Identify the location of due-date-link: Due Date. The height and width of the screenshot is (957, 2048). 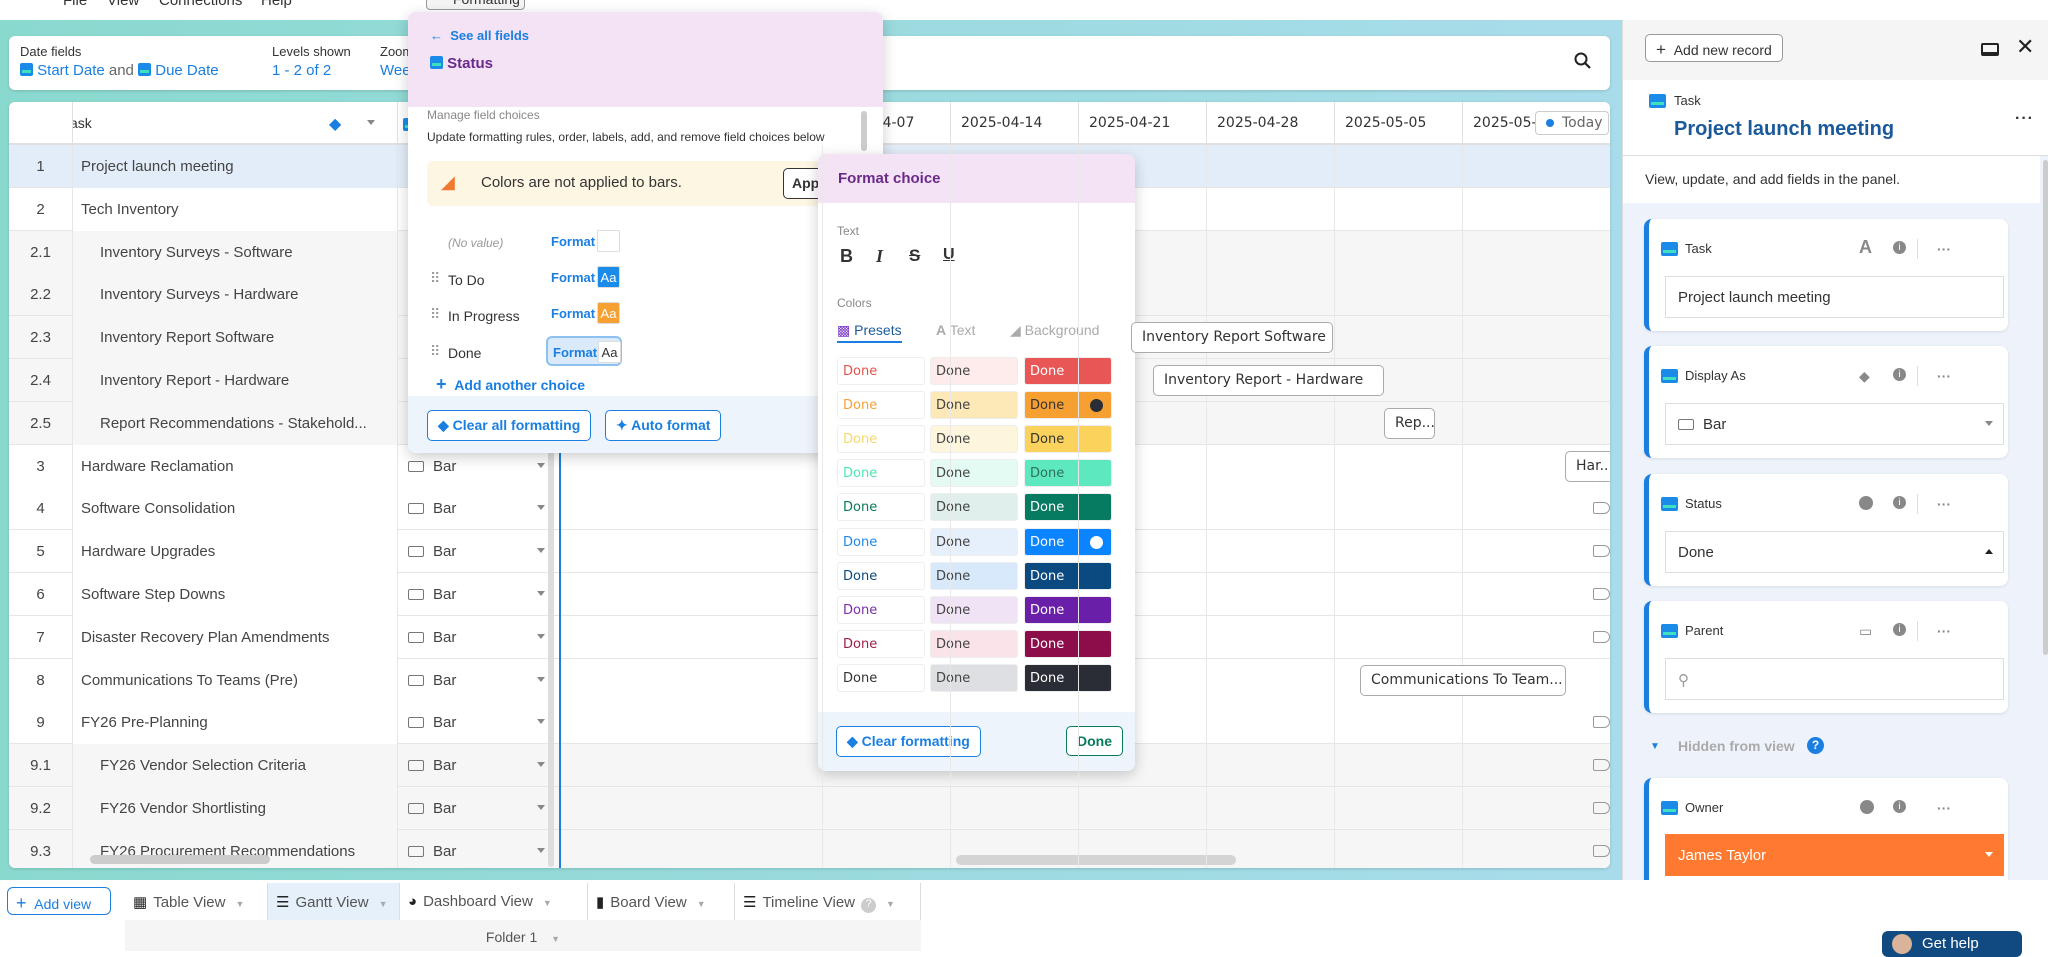
(186, 70).